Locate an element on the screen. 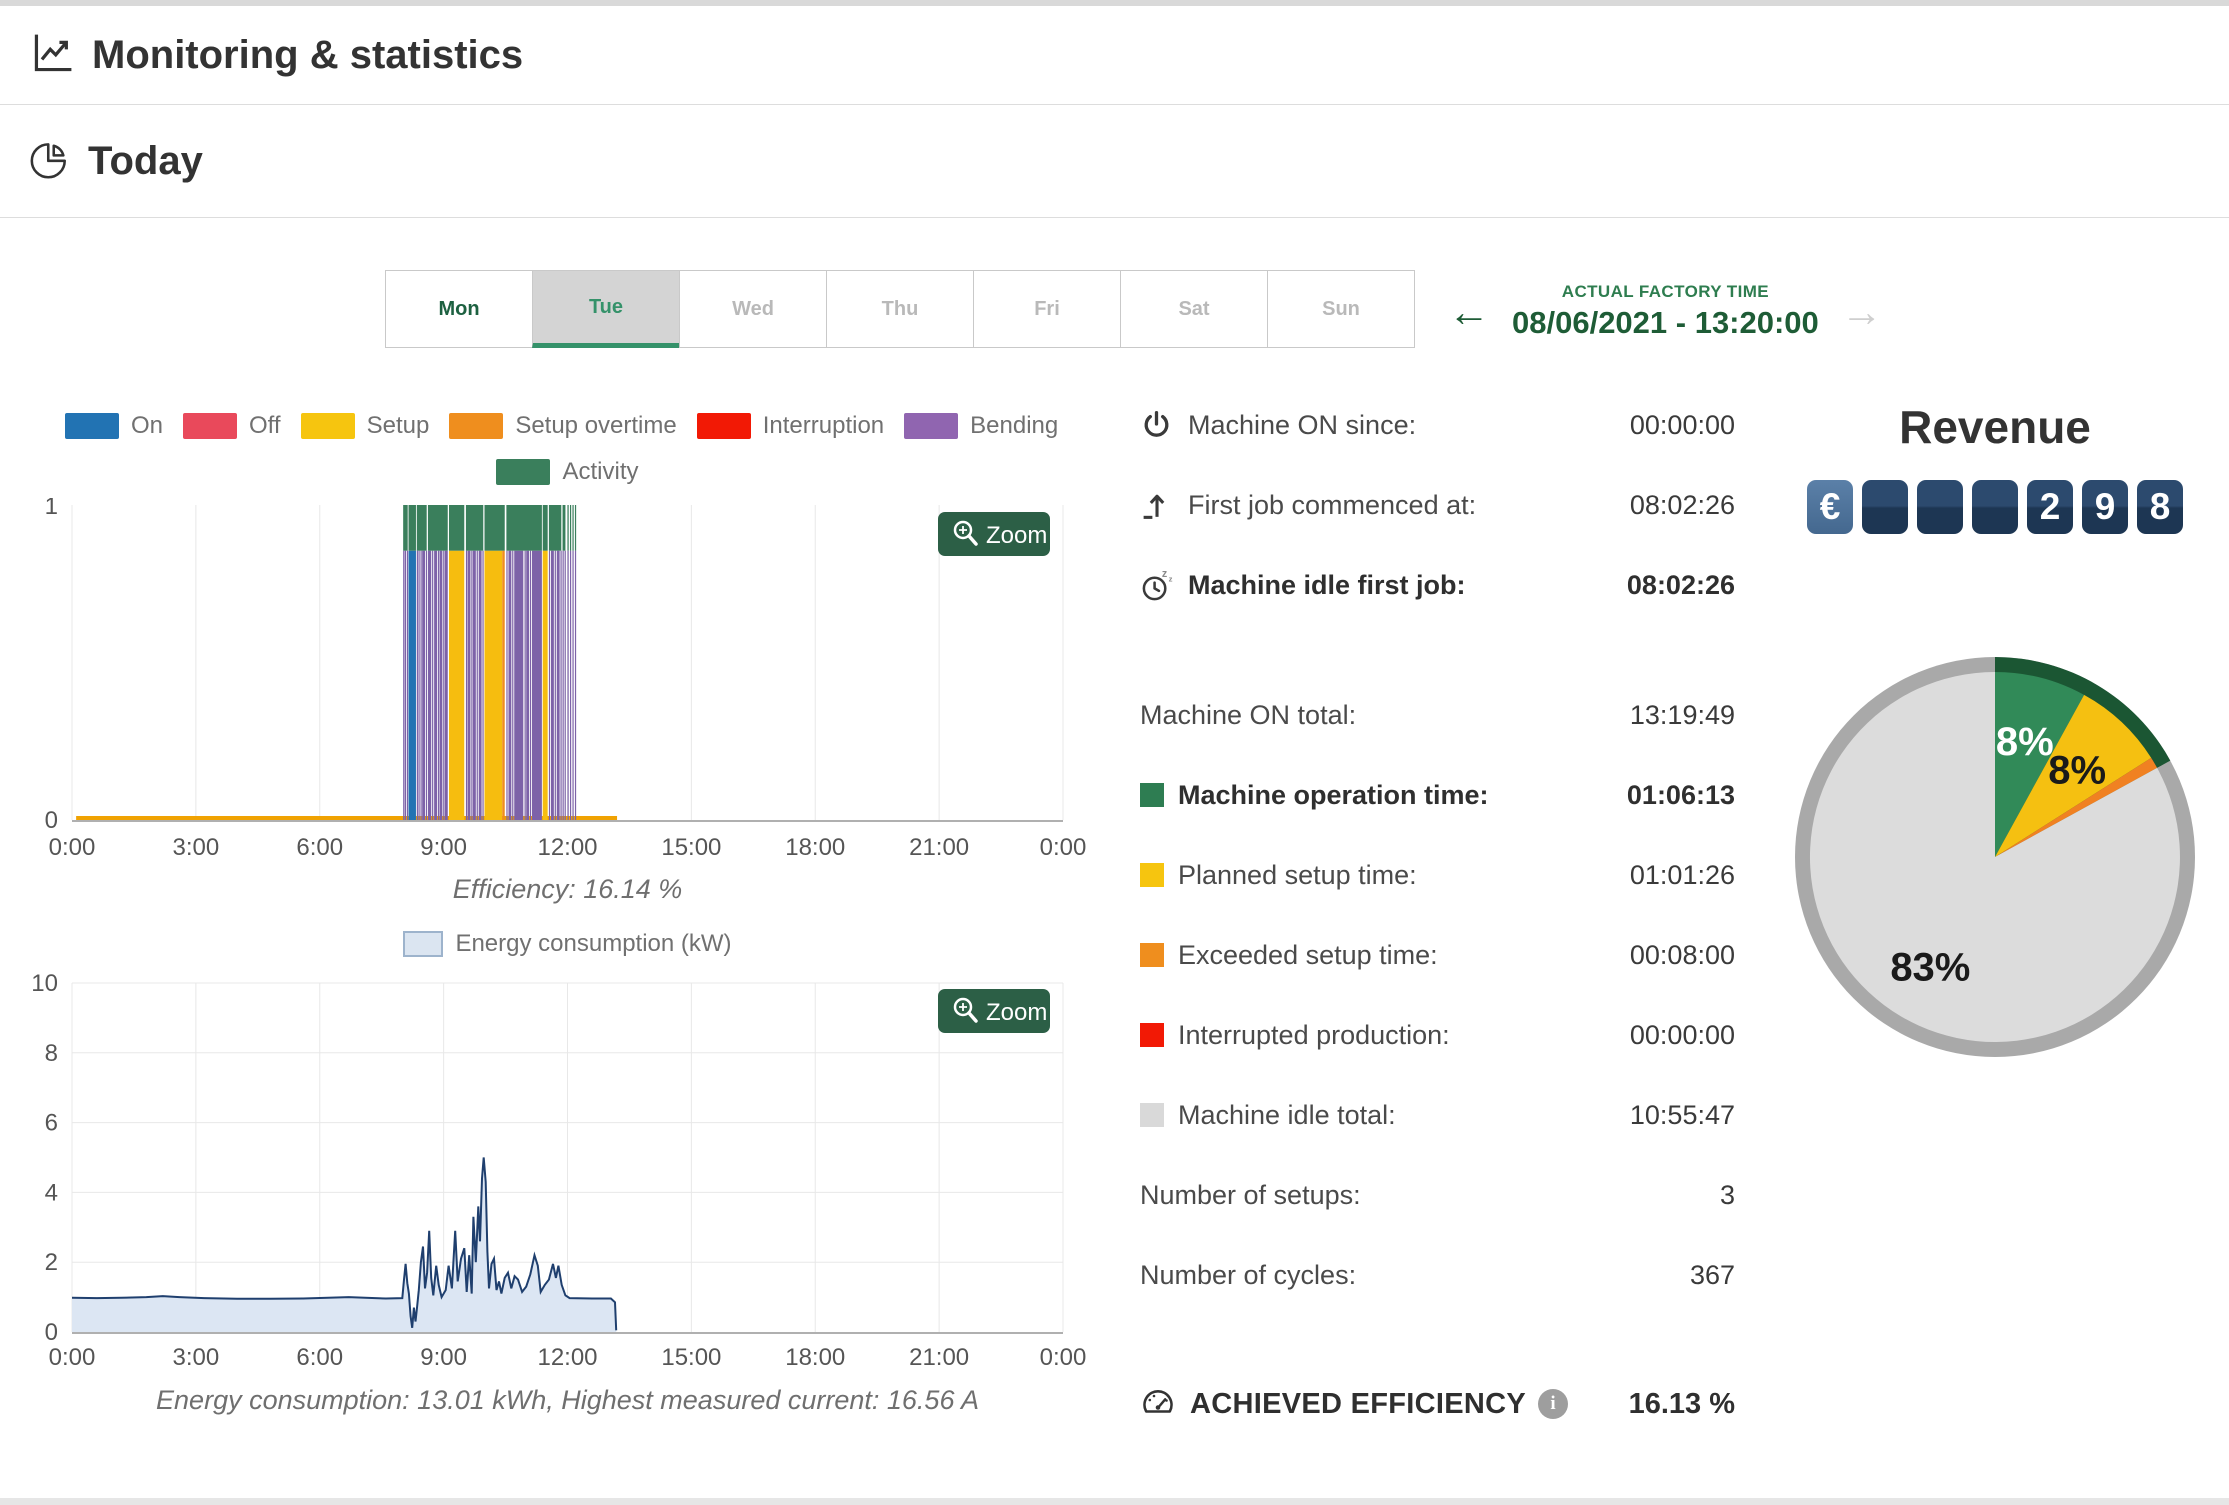 The height and width of the screenshot is (1505, 2229). stat-row-machine-on-total: Machine ON total: 13:19:49 is located at coordinates (1437, 715).